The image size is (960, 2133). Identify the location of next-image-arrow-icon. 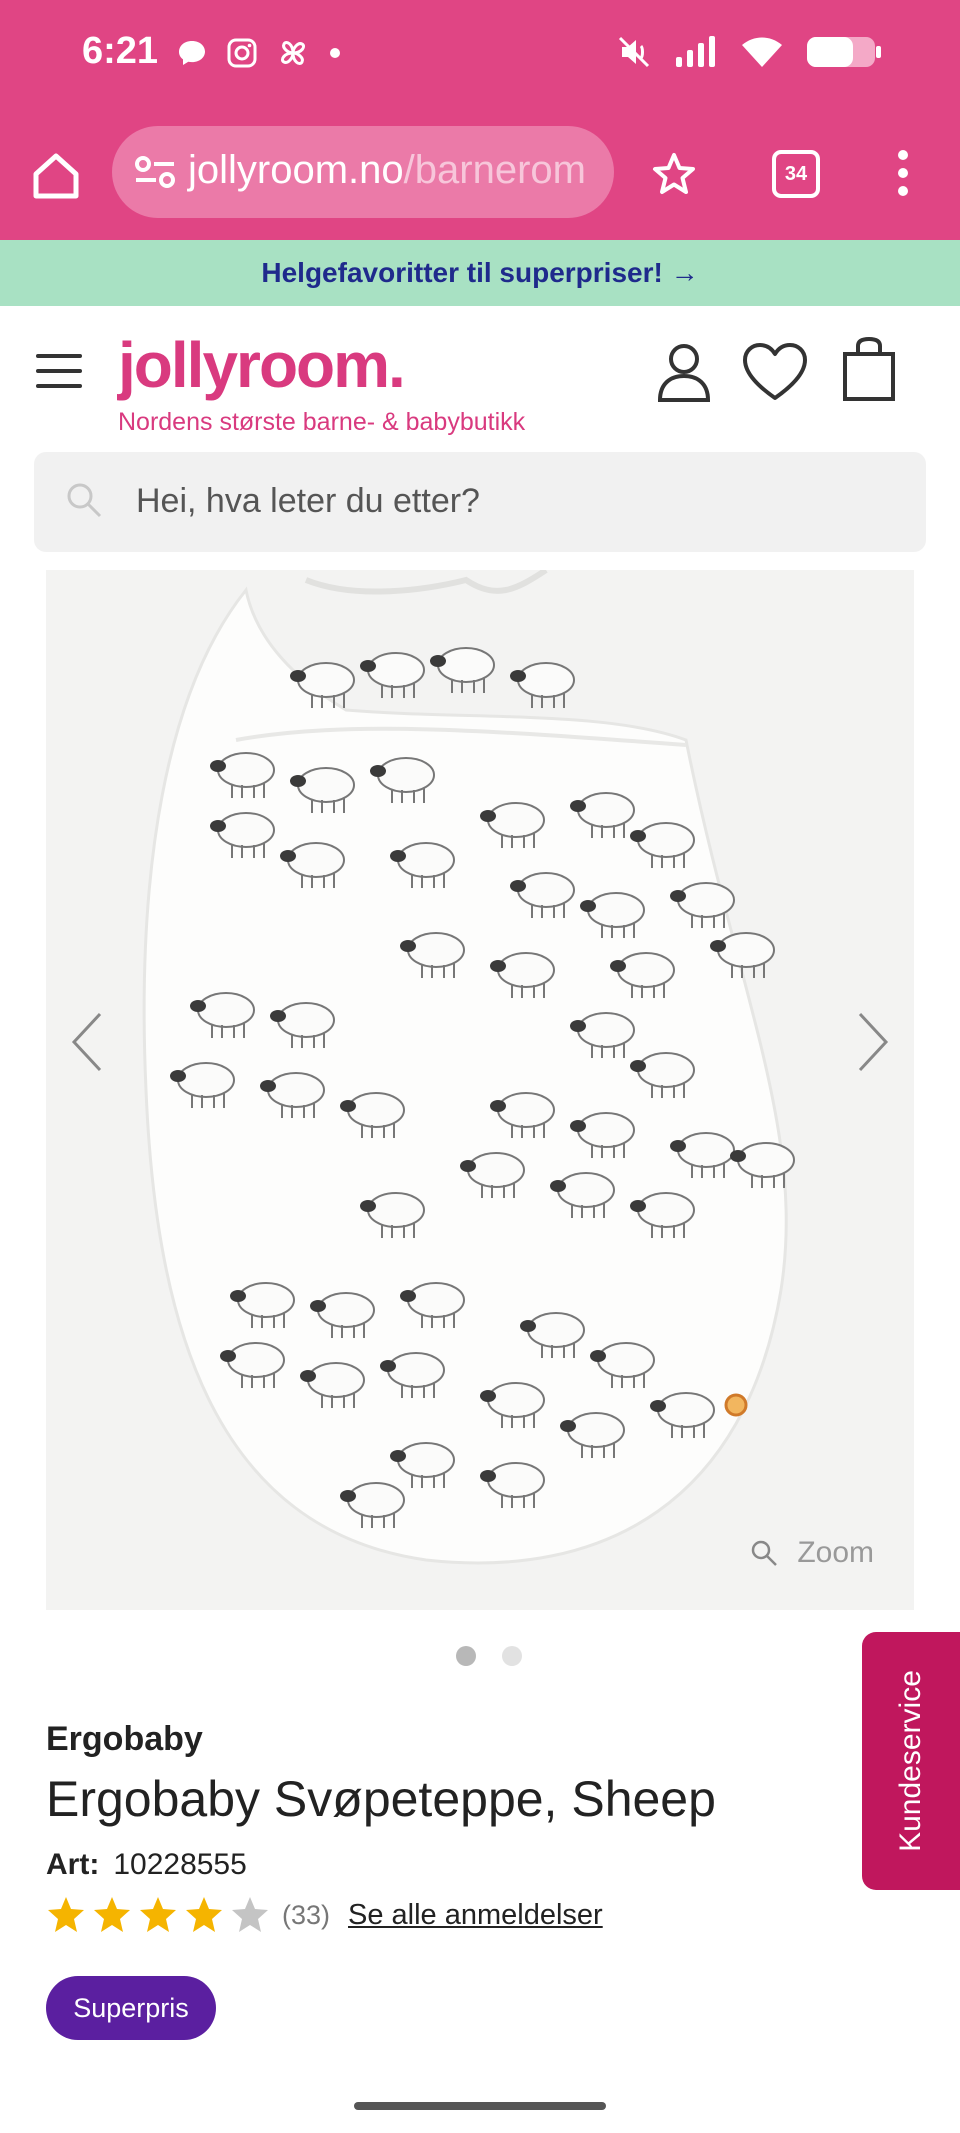
(874, 1042).